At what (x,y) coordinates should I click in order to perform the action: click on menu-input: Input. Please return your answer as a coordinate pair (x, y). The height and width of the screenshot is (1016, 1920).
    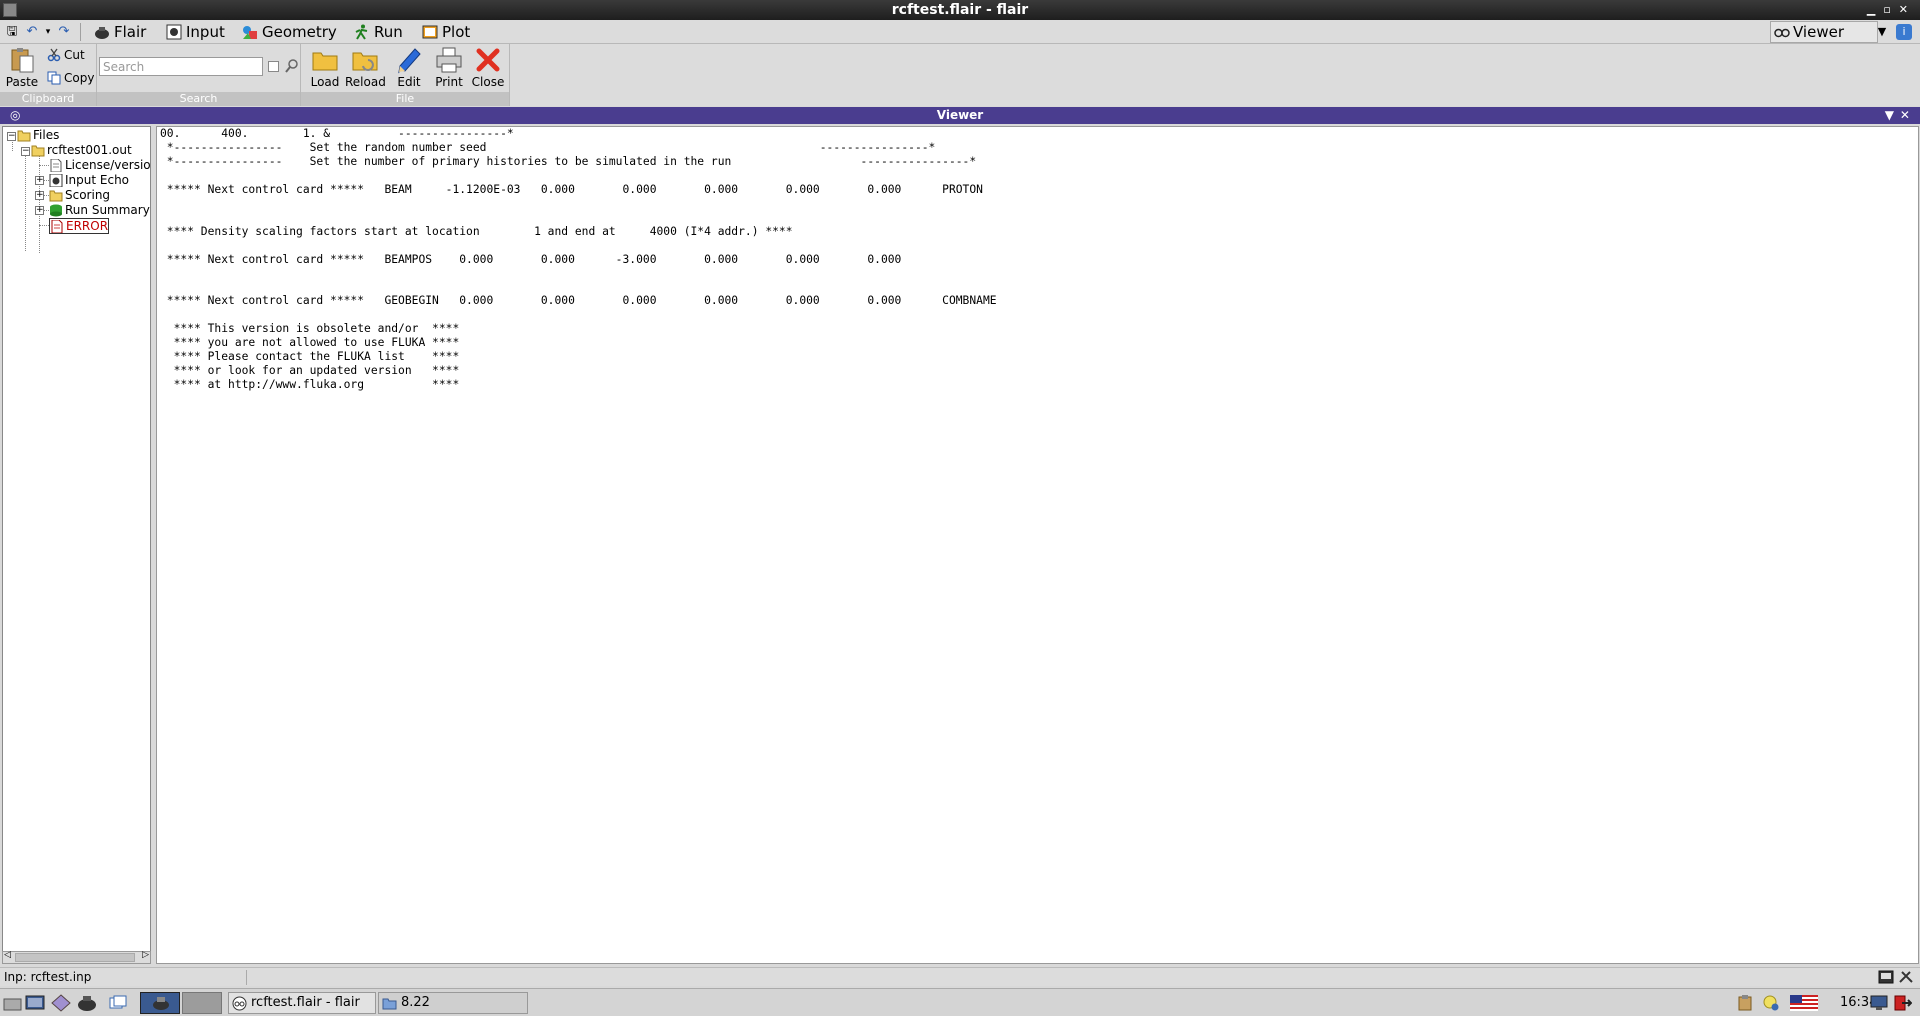
    Looking at the image, I should click on (194, 32).